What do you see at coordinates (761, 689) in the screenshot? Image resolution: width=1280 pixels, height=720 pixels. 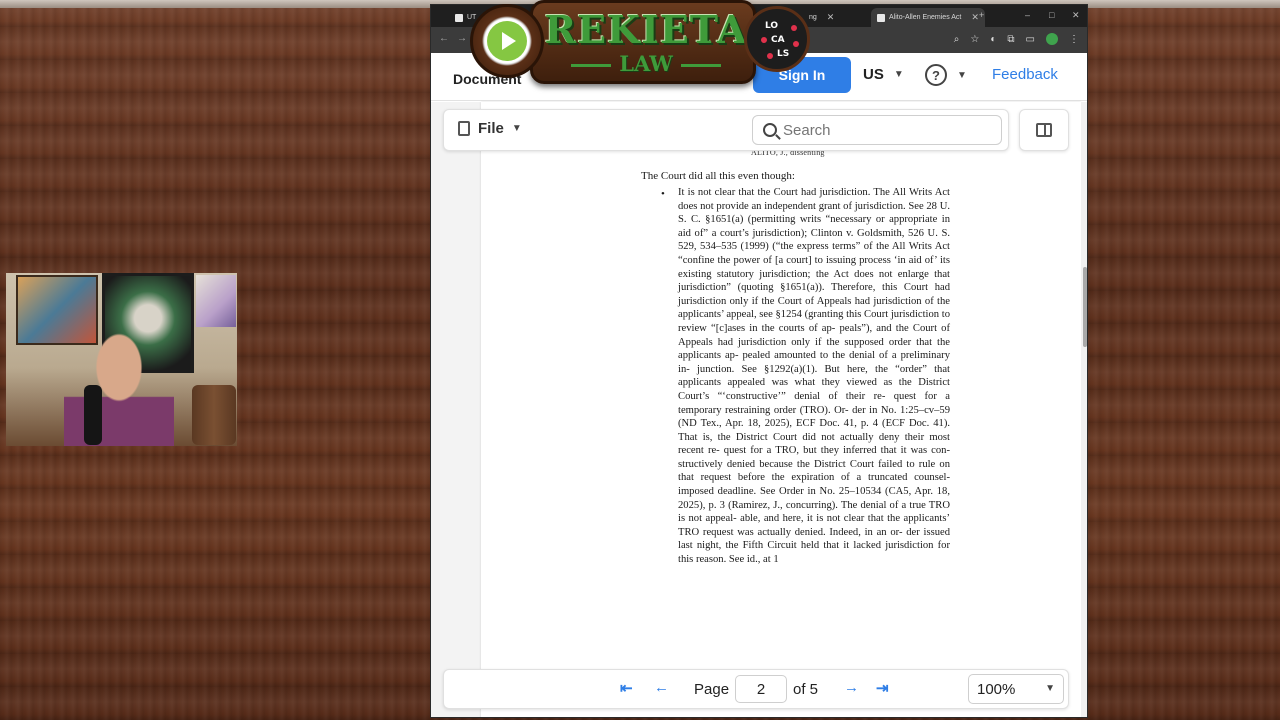 I see `page-number-input` at bounding box center [761, 689].